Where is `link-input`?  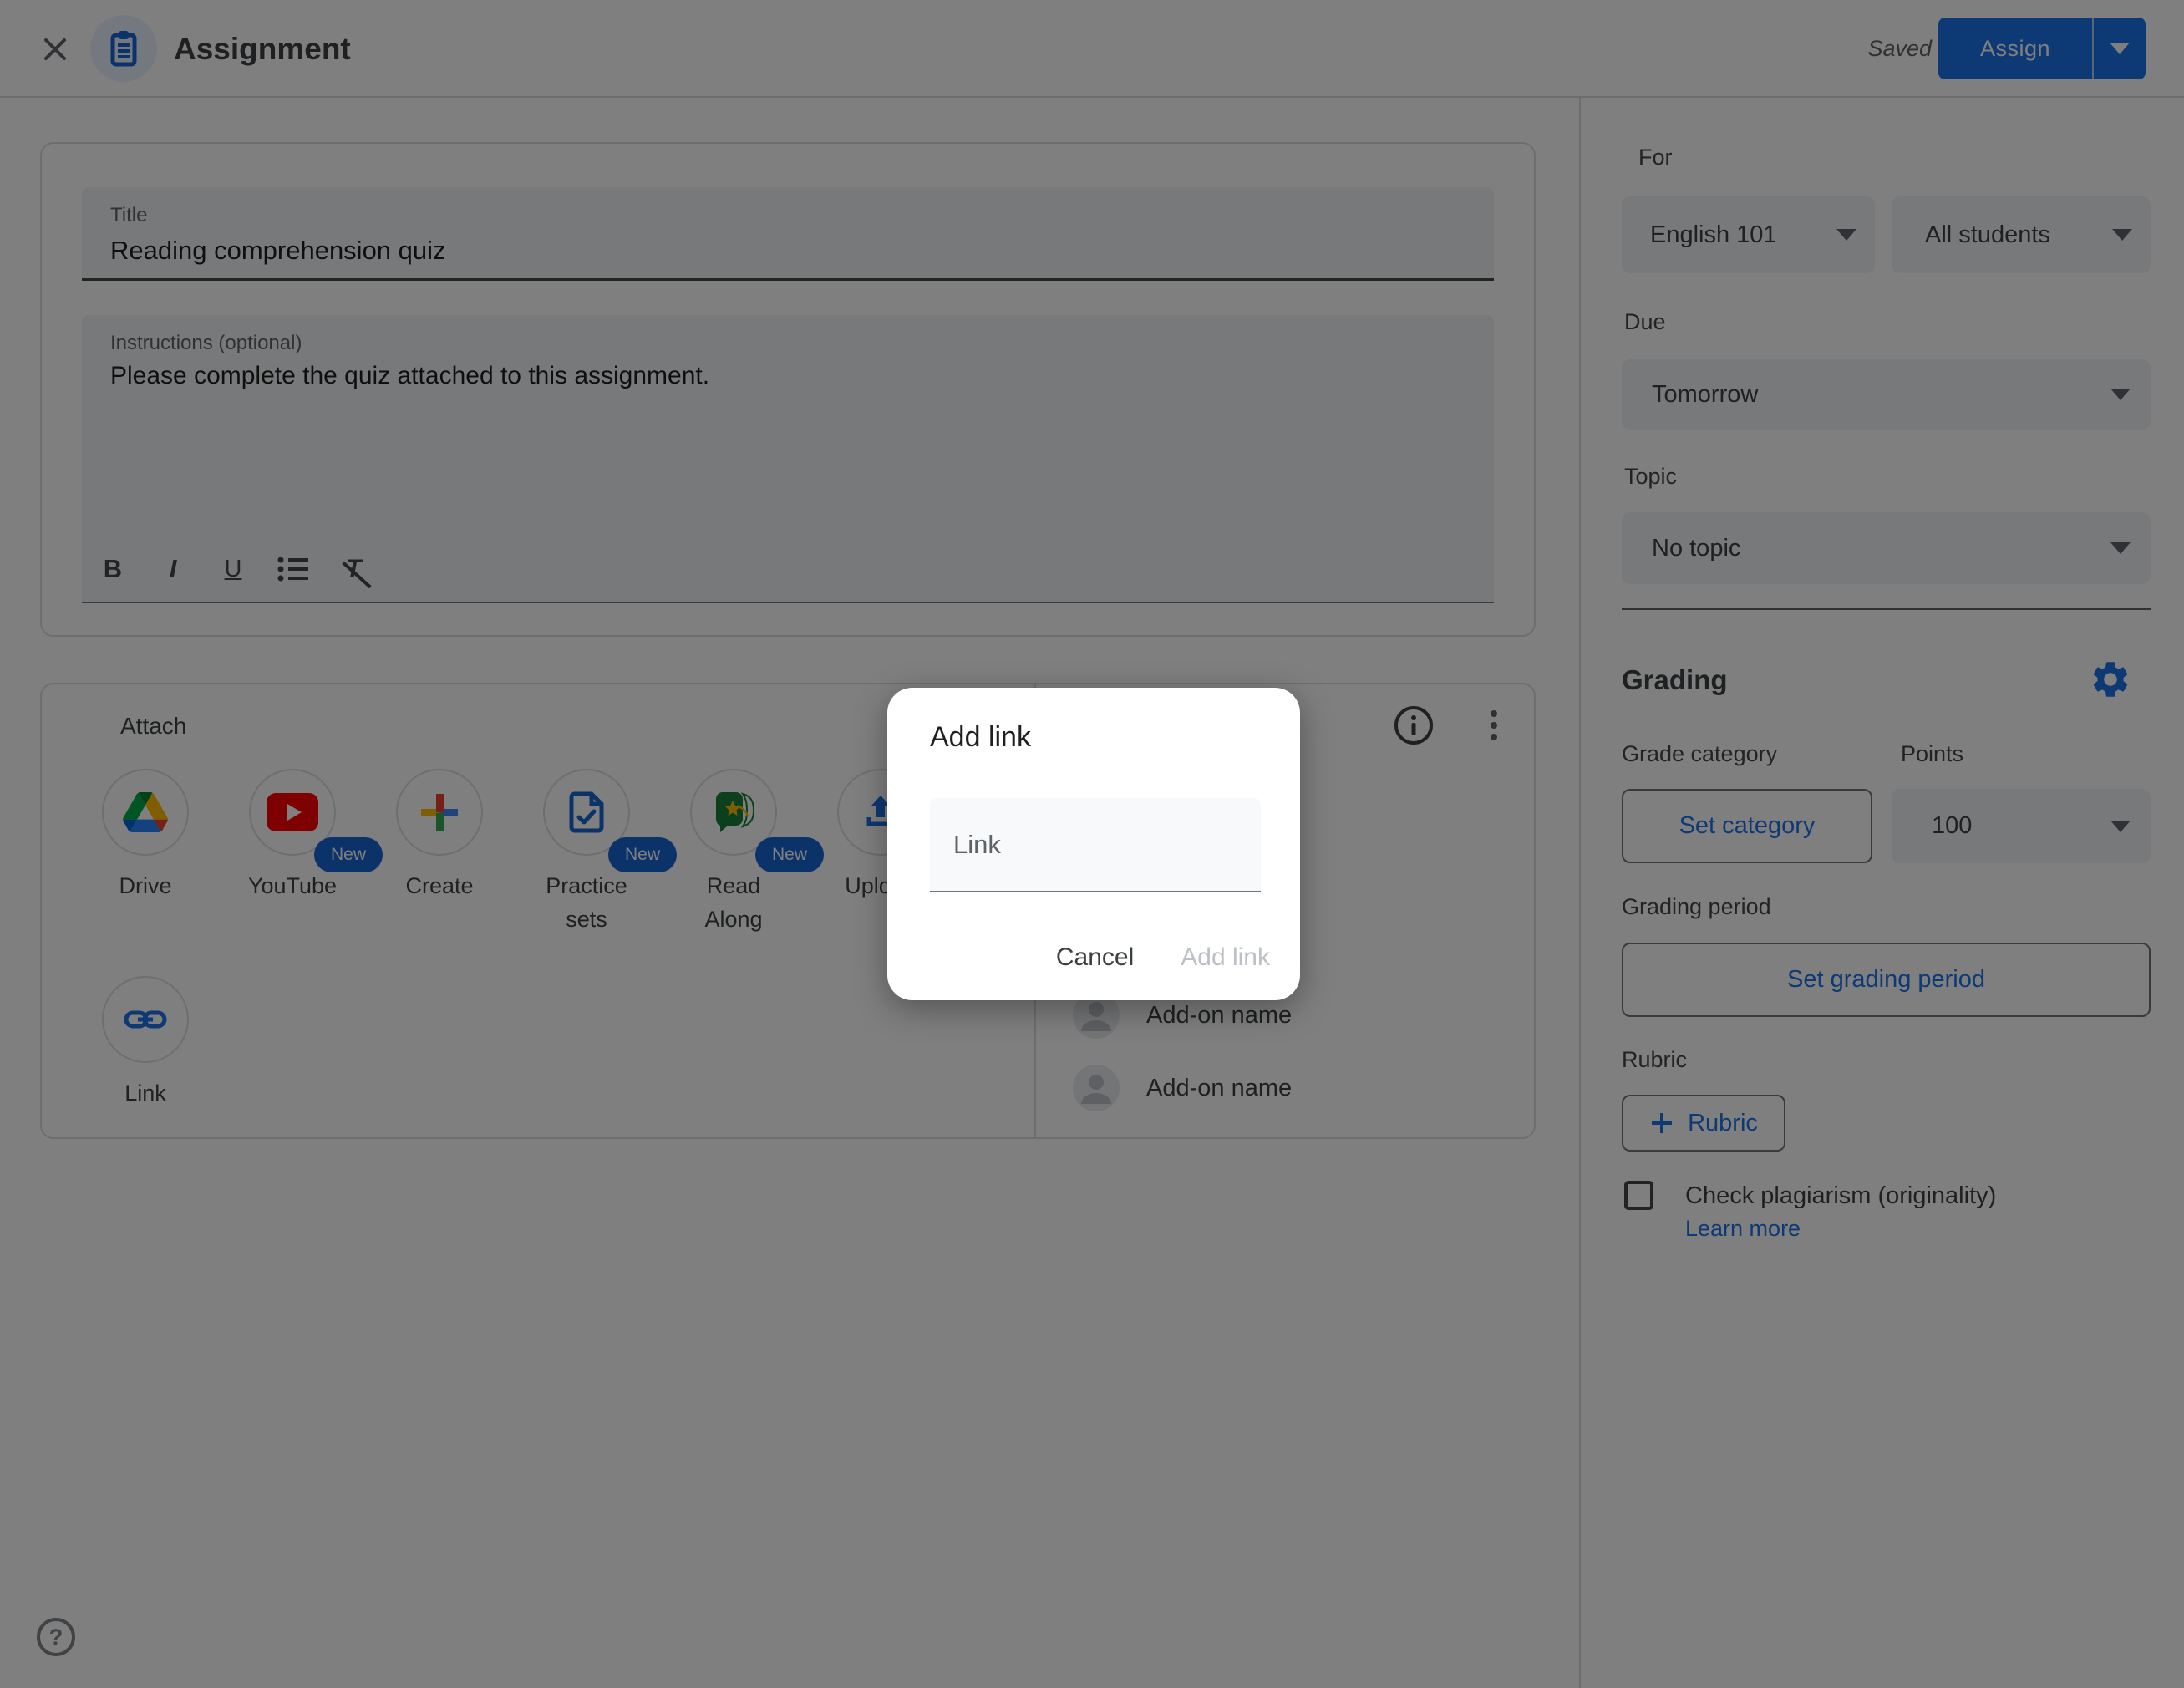 link-input is located at coordinates (1095, 844).